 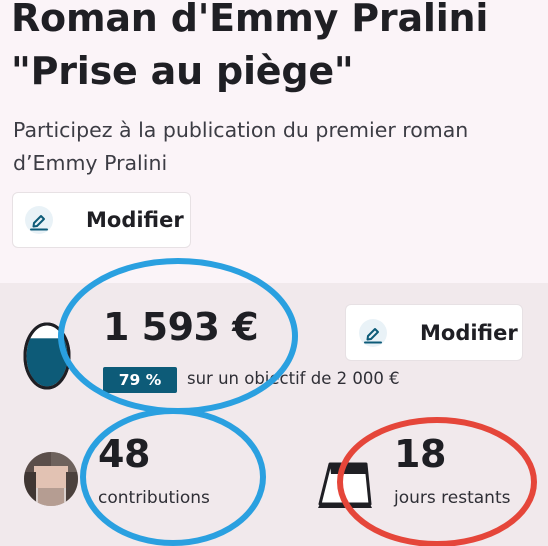 I want to click on piggy-jar-icon, so click(x=47, y=356).